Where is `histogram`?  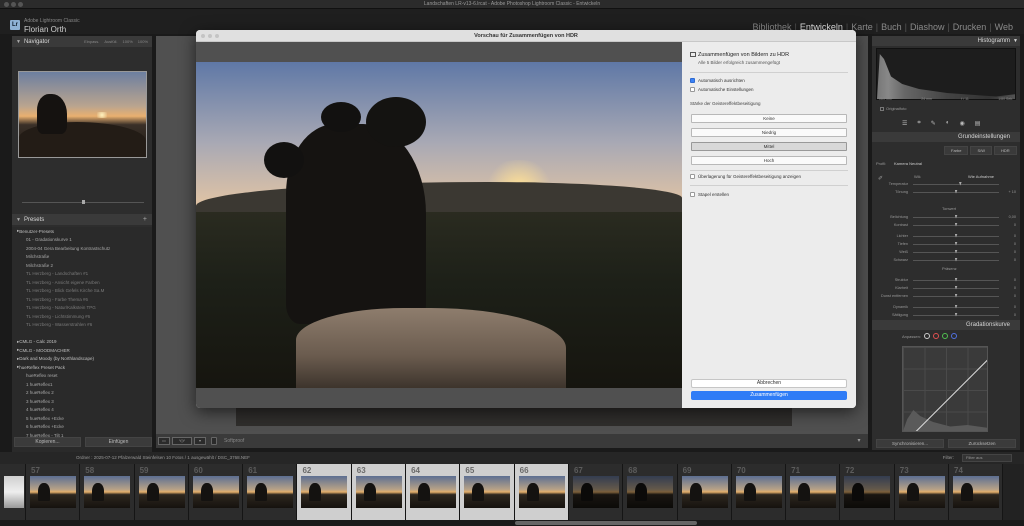
histogram is located at coordinates (946, 74).